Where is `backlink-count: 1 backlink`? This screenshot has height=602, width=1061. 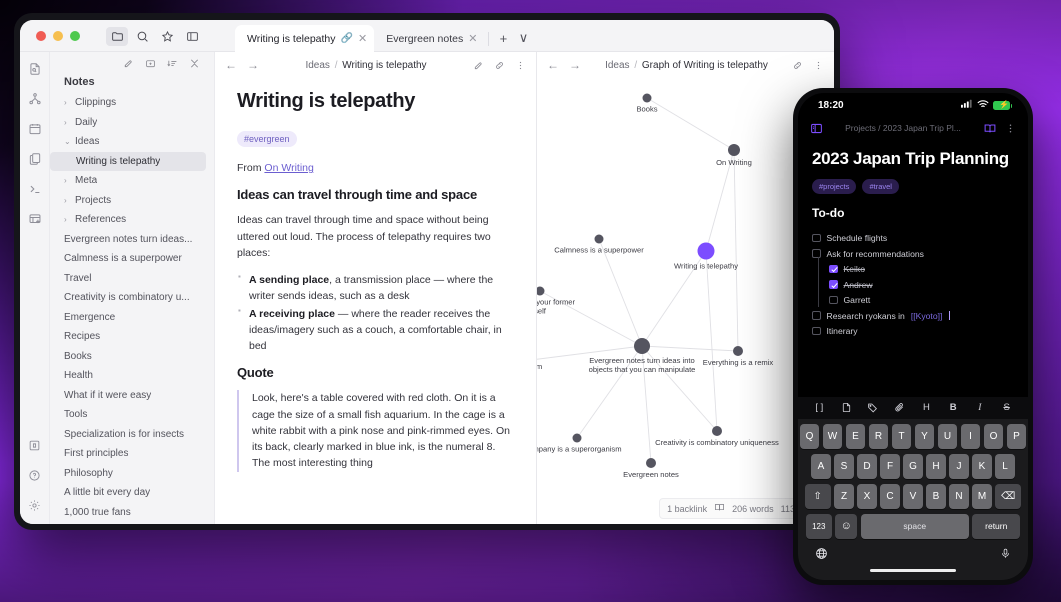 backlink-count: 1 backlink is located at coordinates (687, 509).